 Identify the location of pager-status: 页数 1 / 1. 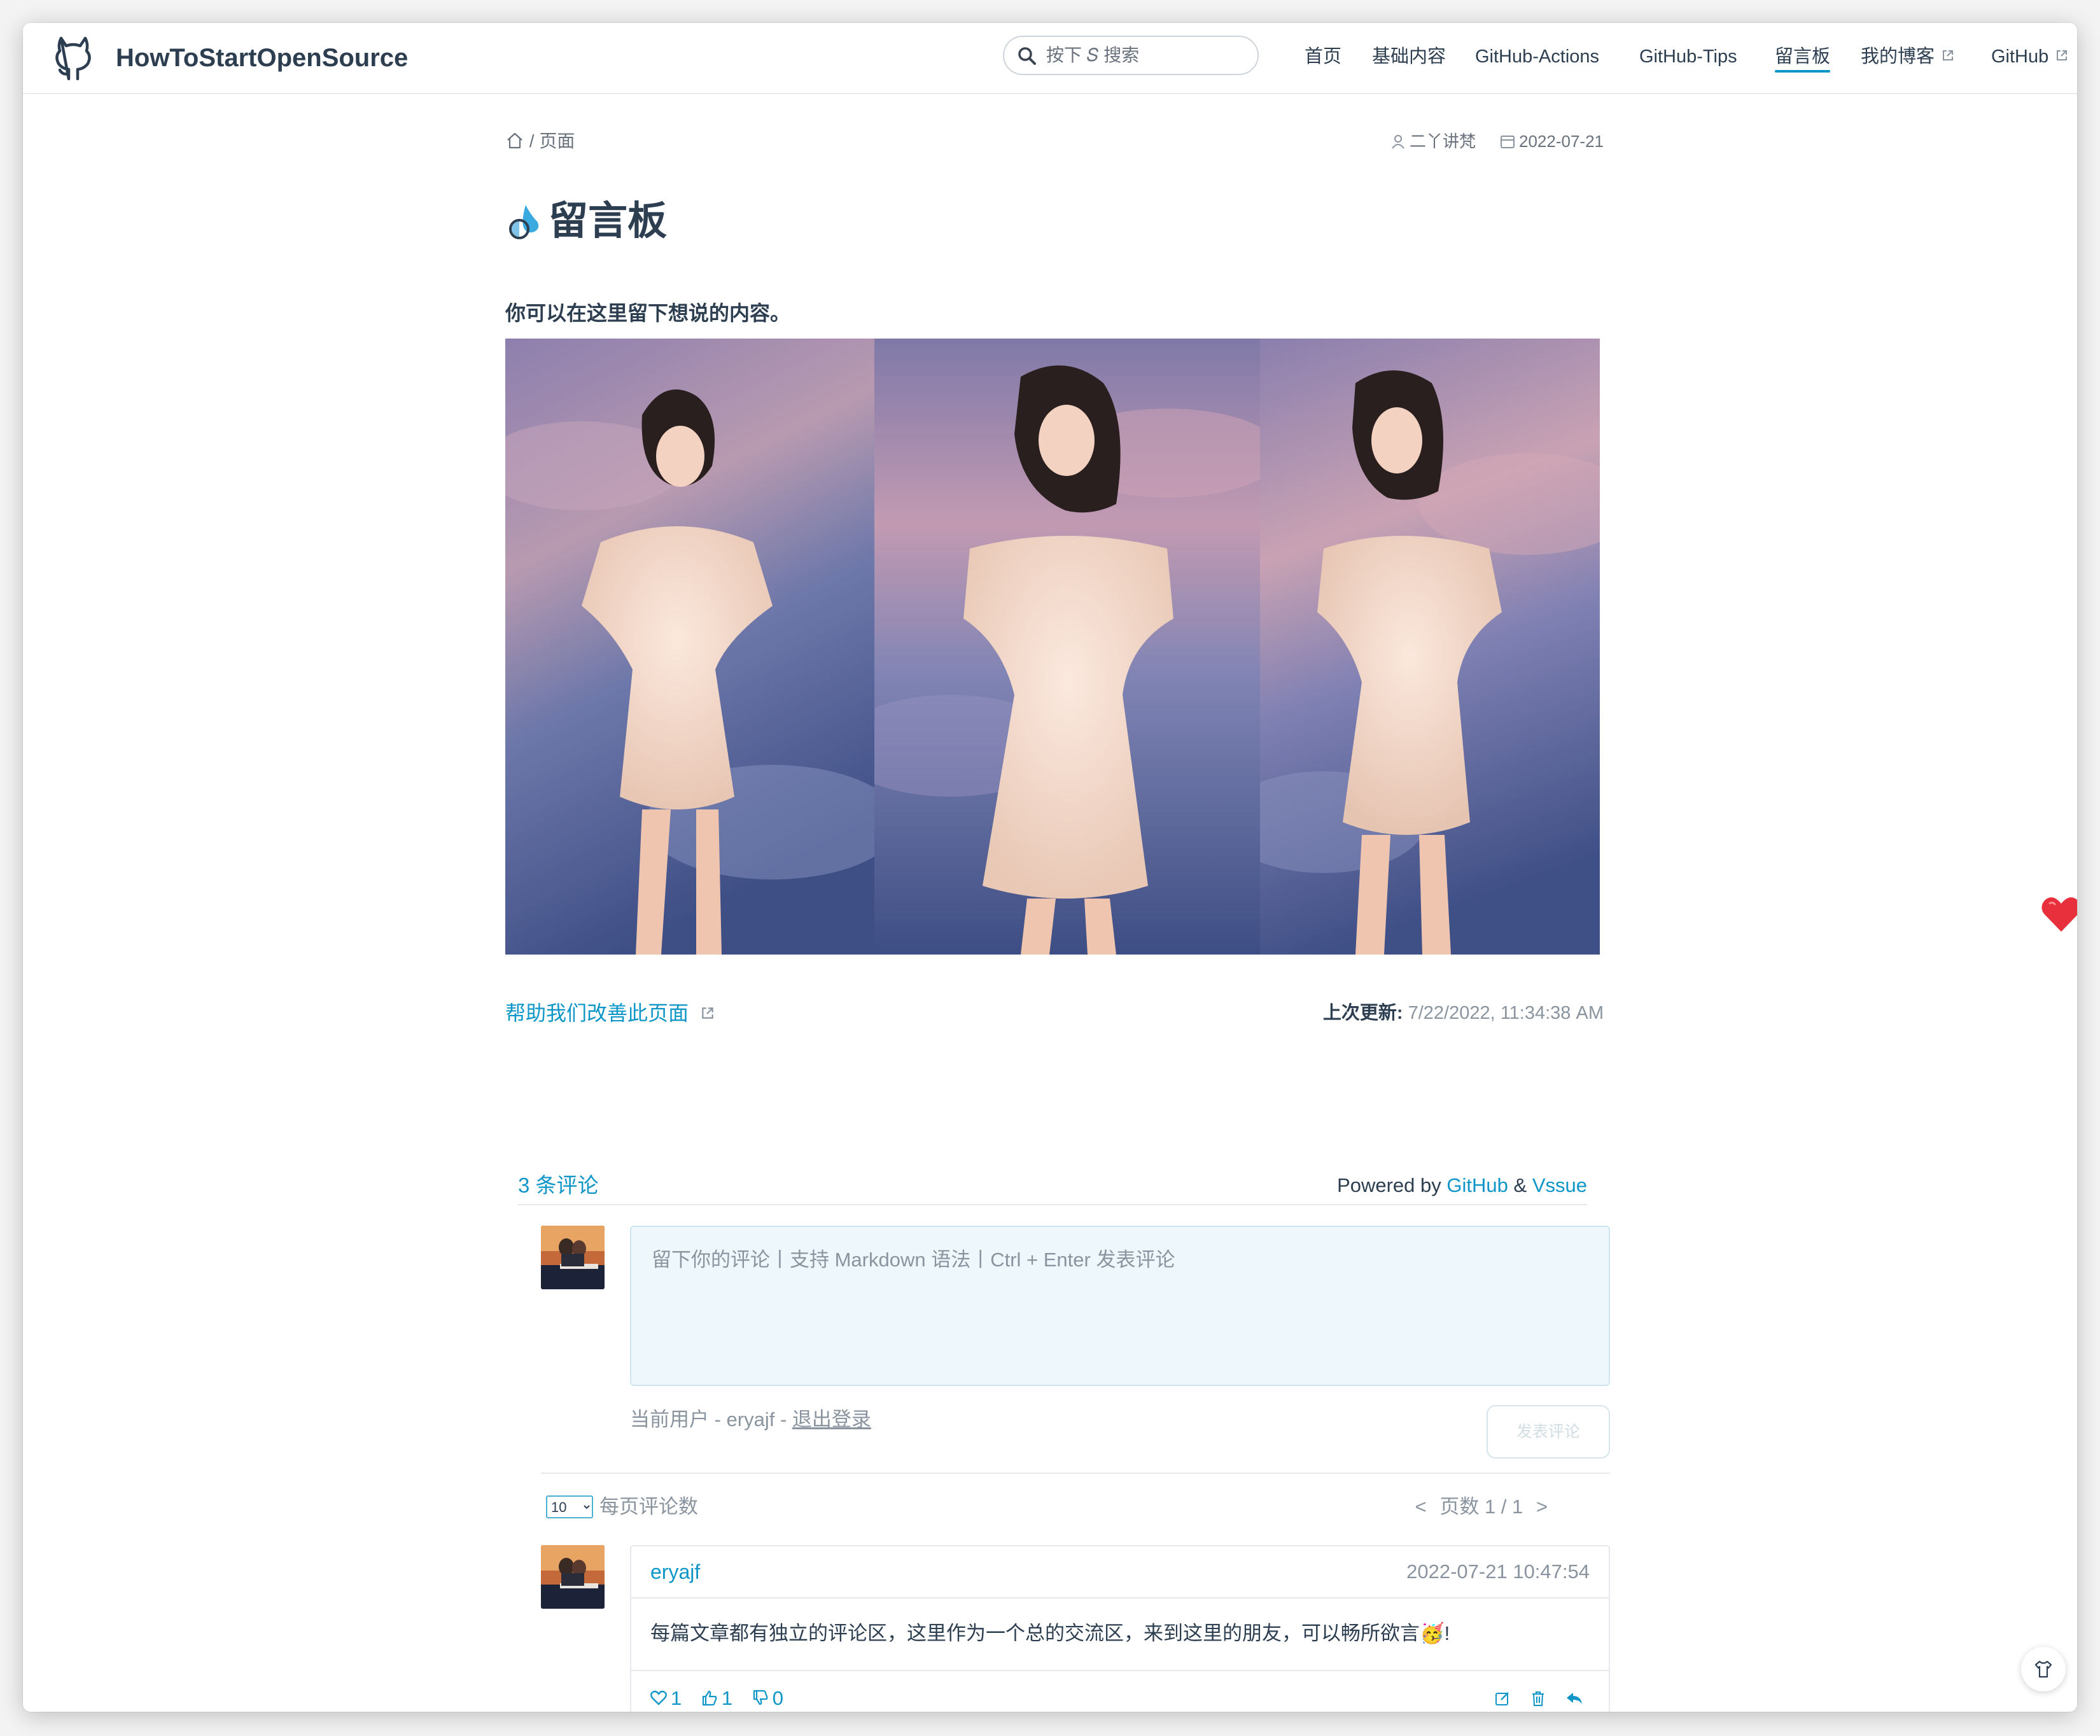
(1481, 1506).